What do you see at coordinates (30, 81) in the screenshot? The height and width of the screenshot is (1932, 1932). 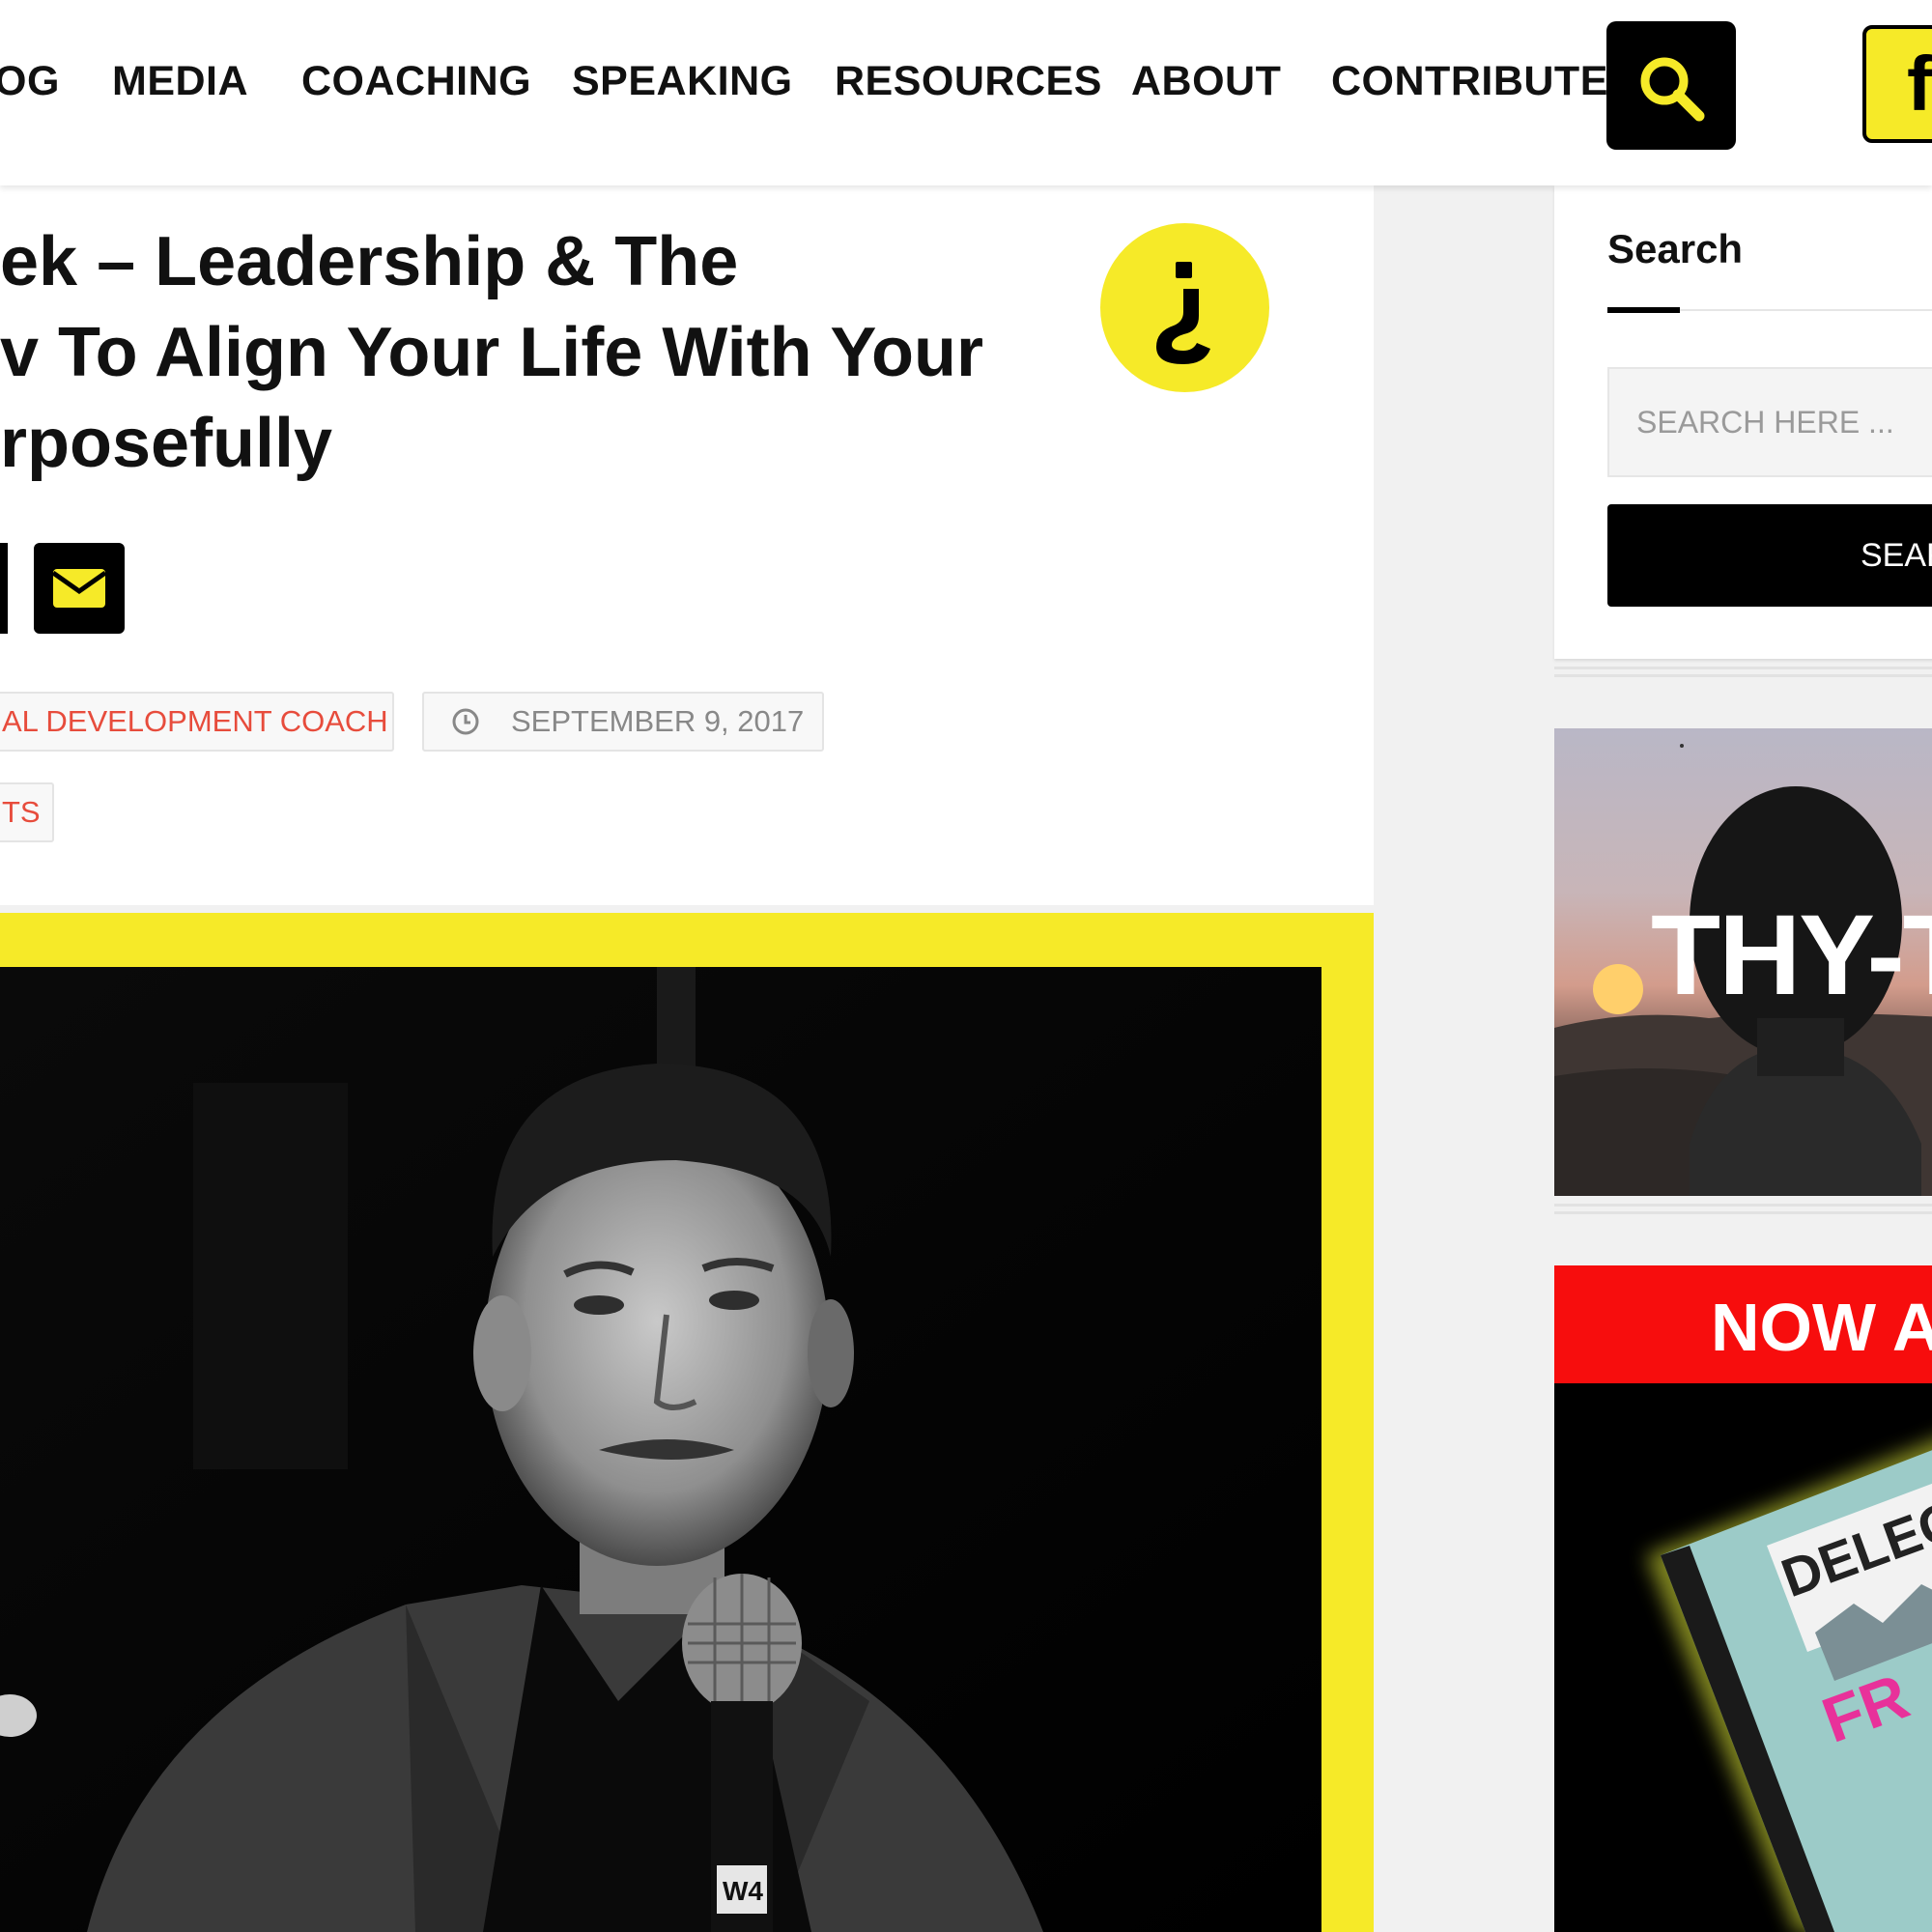 I see `nav-item-blog: OG` at bounding box center [30, 81].